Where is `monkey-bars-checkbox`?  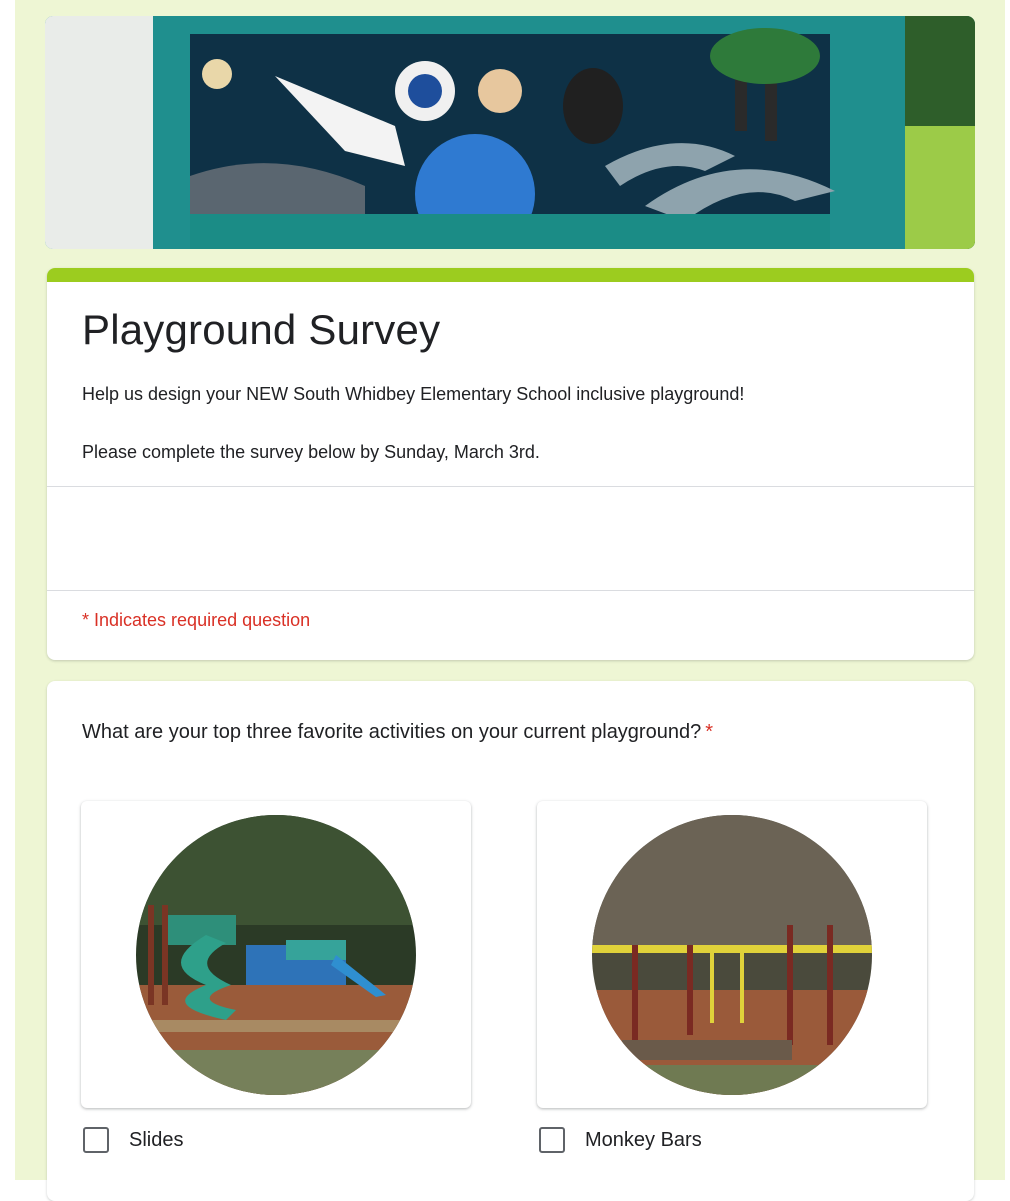
monkey-bars-checkbox is located at coordinates (552, 1140).